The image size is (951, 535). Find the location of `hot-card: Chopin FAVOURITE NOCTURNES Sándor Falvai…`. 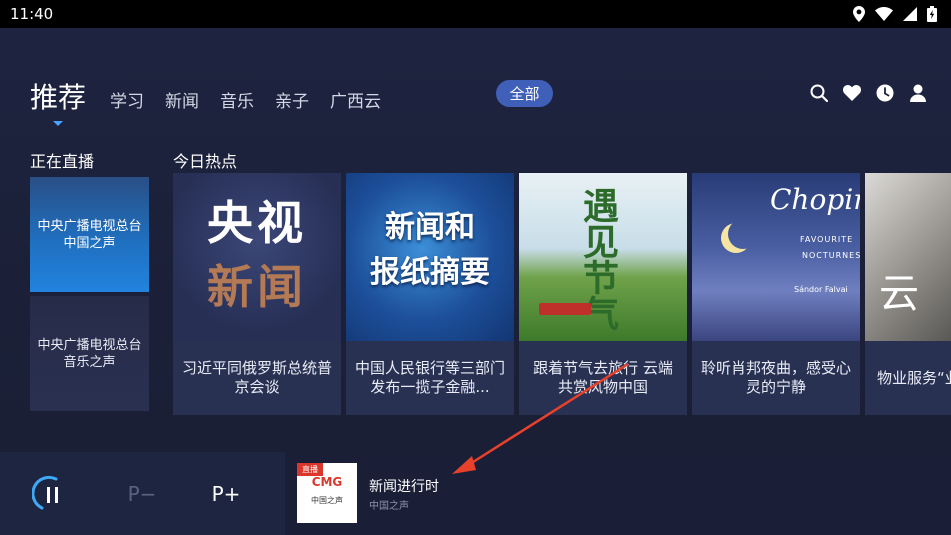

hot-card: Chopin FAVOURITE NOCTURNES Sándor Falvai… is located at coordinates (776, 294).